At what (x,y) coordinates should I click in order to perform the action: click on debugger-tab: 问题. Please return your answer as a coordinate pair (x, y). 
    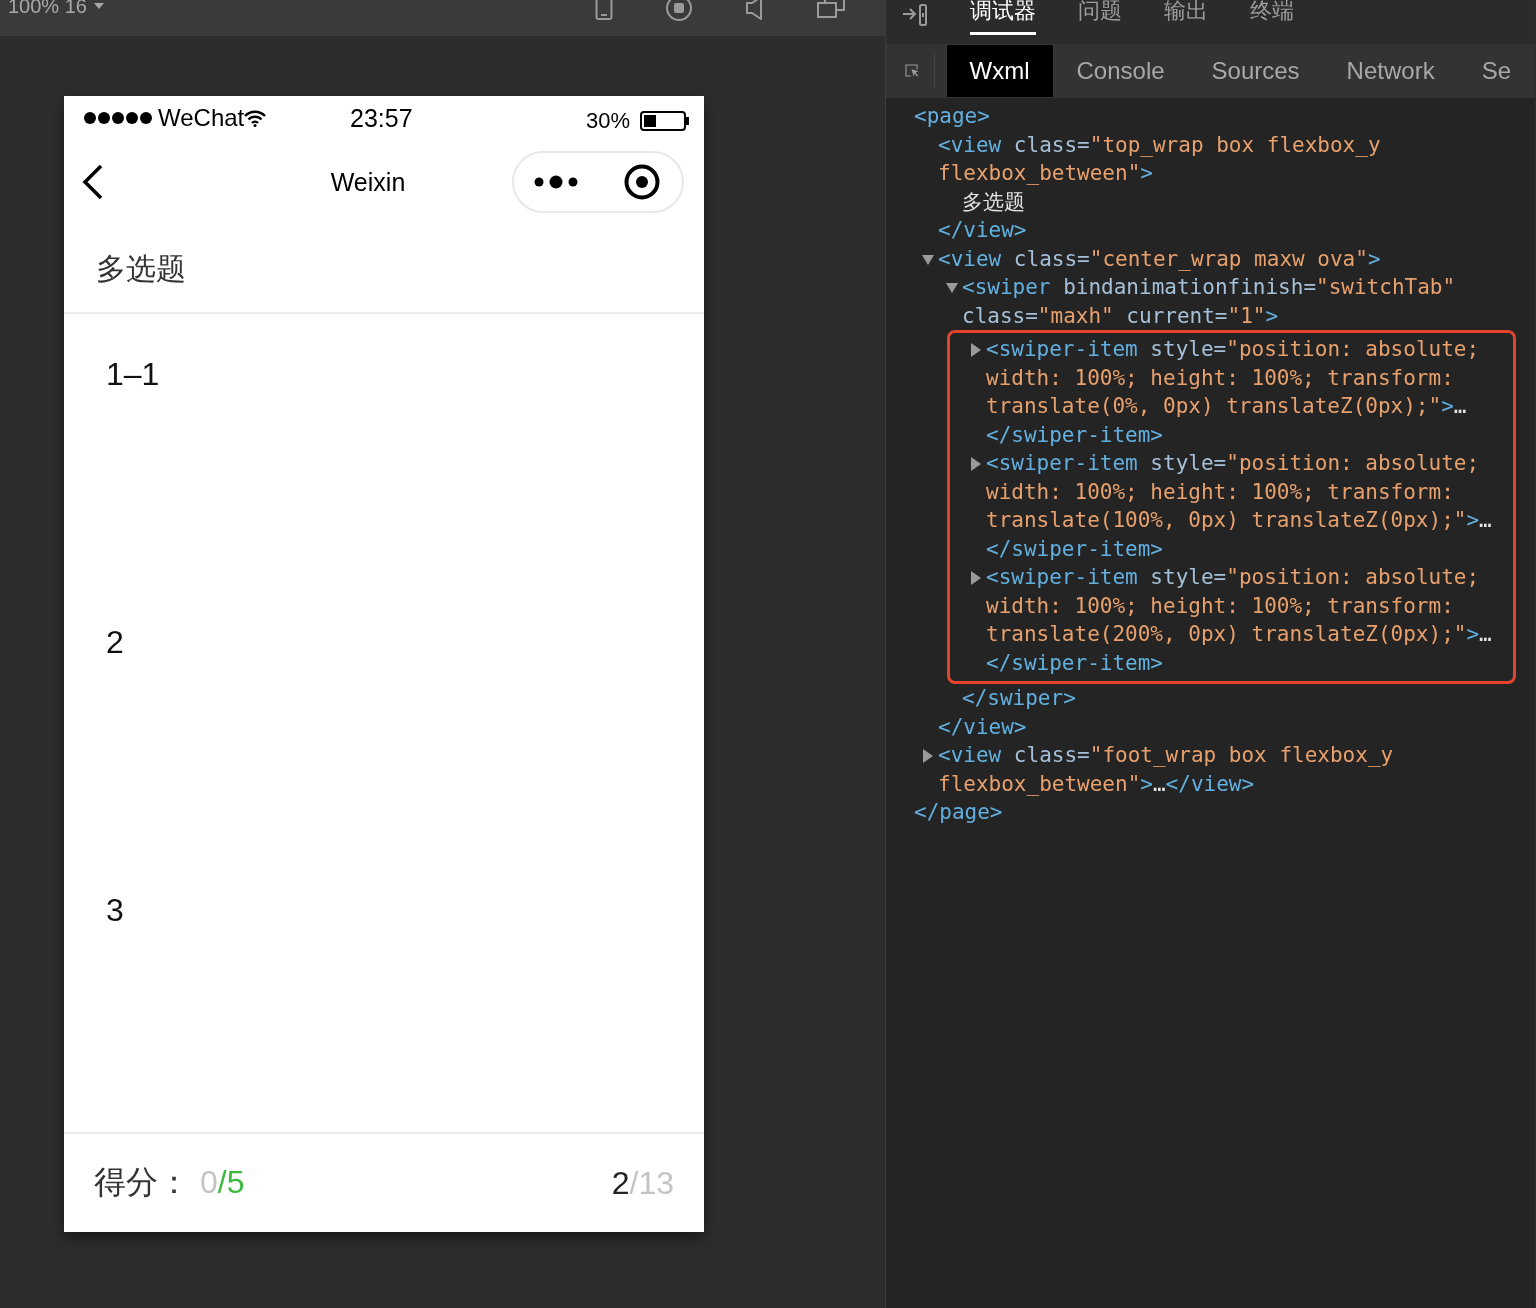
    Looking at the image, I should click on (1100, 17).